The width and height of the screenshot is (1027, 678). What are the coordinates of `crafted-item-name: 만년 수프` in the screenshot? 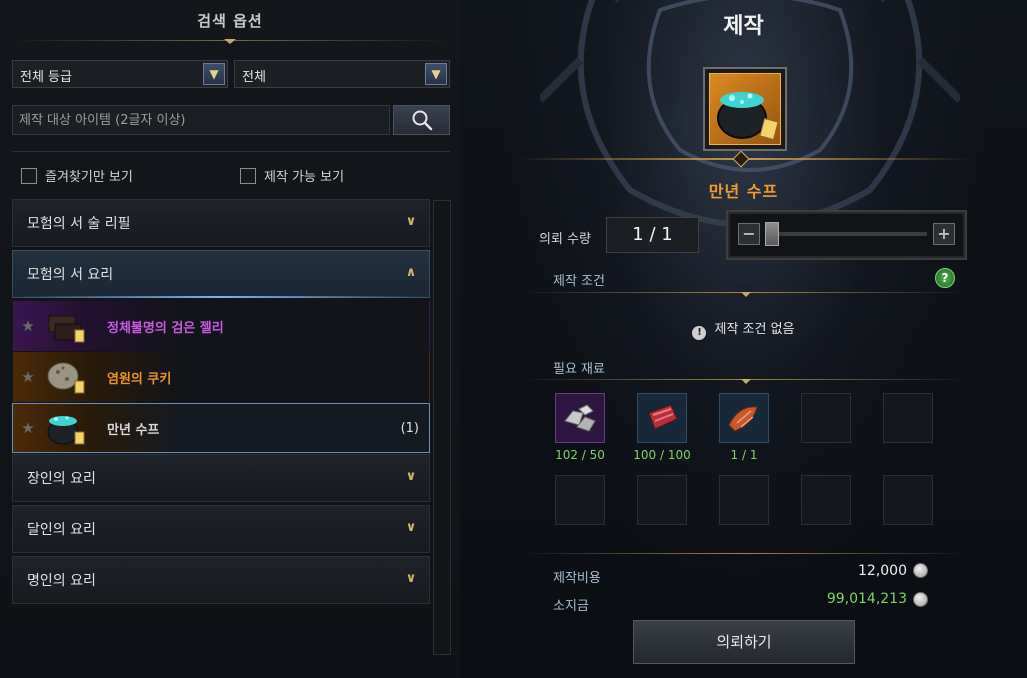 It's located at (743, 191).